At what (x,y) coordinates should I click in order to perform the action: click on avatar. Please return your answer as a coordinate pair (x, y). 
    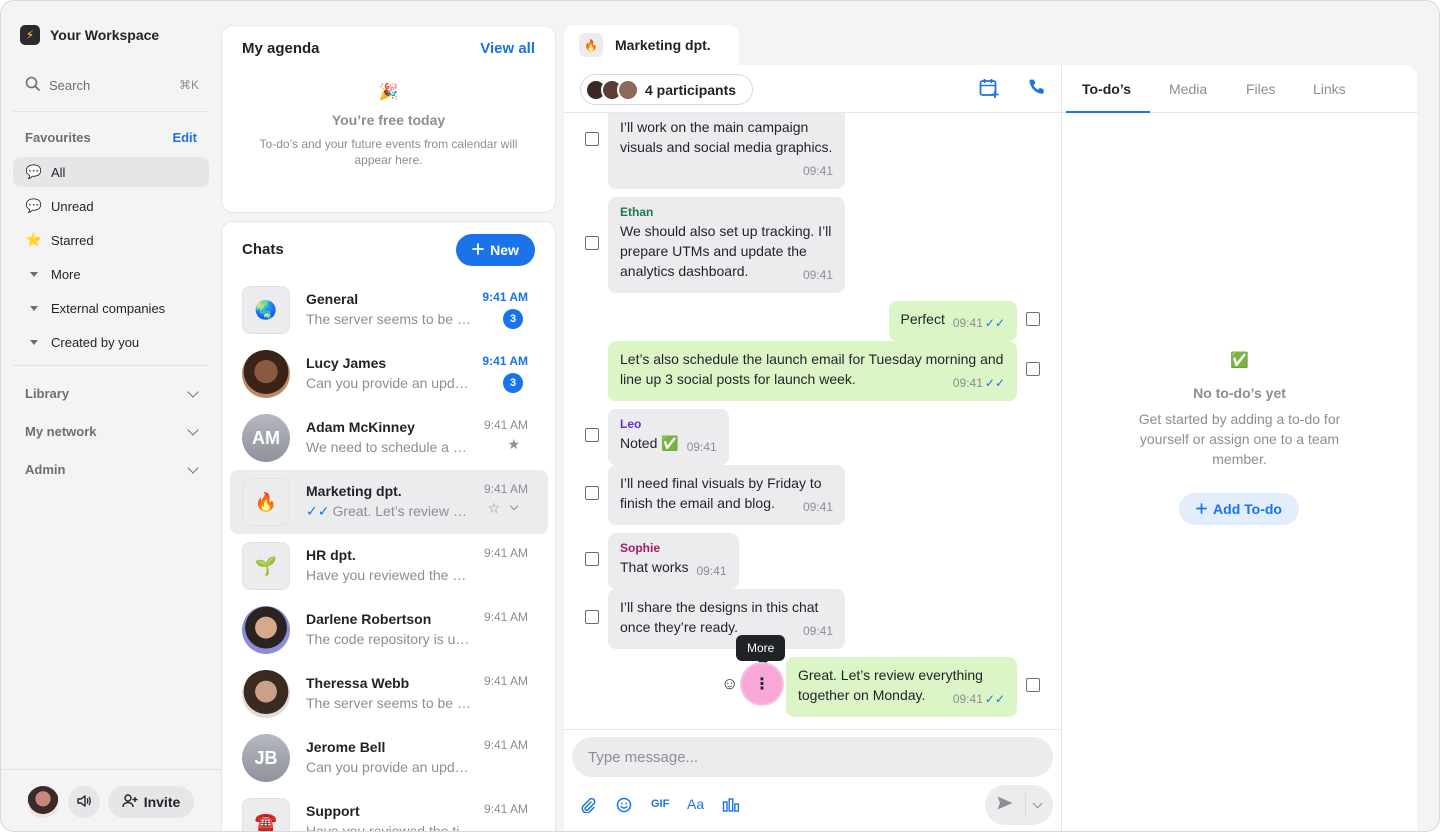
    Looking at the image, I should click on (266, 374).